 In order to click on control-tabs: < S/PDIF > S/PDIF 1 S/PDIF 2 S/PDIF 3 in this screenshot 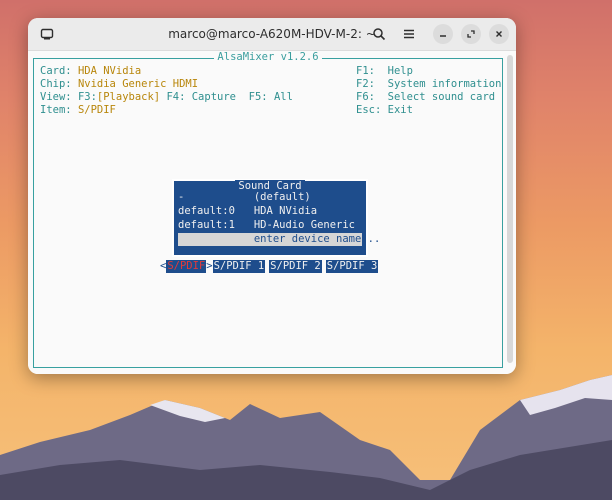, I will do `click(269, 266)`.